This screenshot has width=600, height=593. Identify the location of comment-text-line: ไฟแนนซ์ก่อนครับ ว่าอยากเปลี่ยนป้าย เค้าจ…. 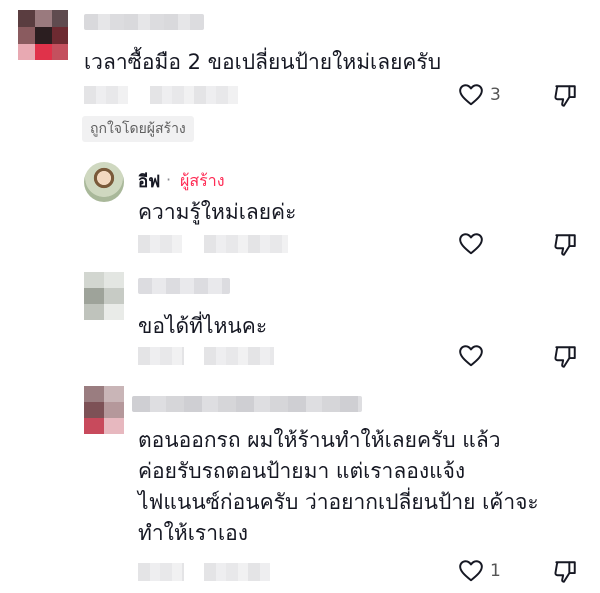
(338, 502).